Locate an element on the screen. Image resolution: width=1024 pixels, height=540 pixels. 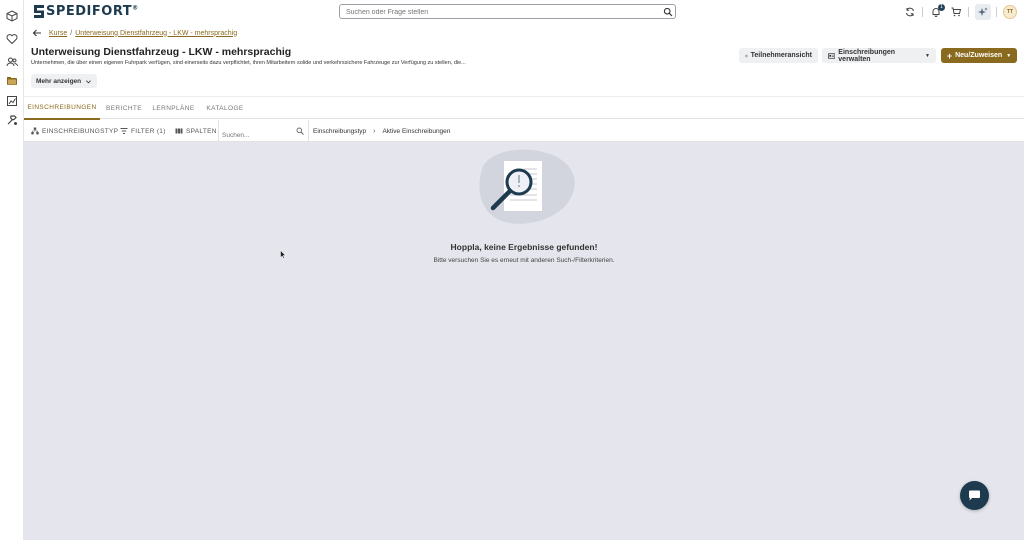
filter-crumb-value: Aktive Einschreibungen is located at coordinates (416, 131).